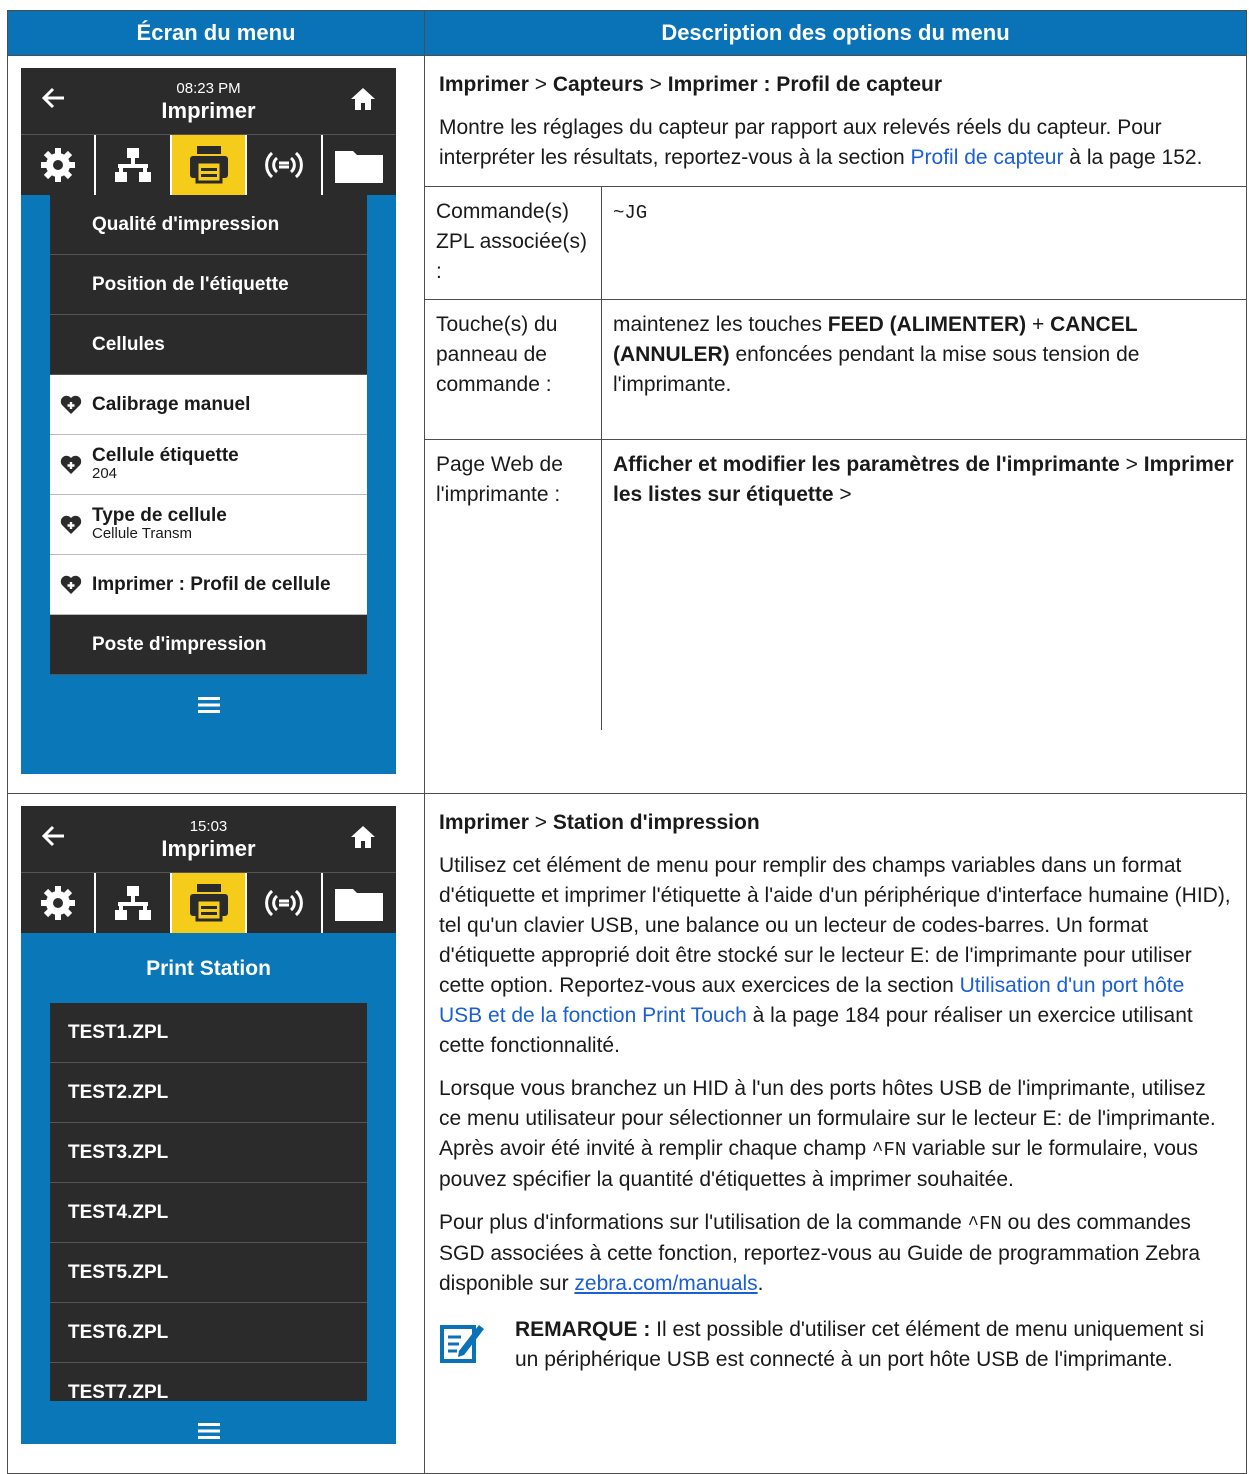  I want to click on menu-item-value: Cellule Transm, so click(142, 533).